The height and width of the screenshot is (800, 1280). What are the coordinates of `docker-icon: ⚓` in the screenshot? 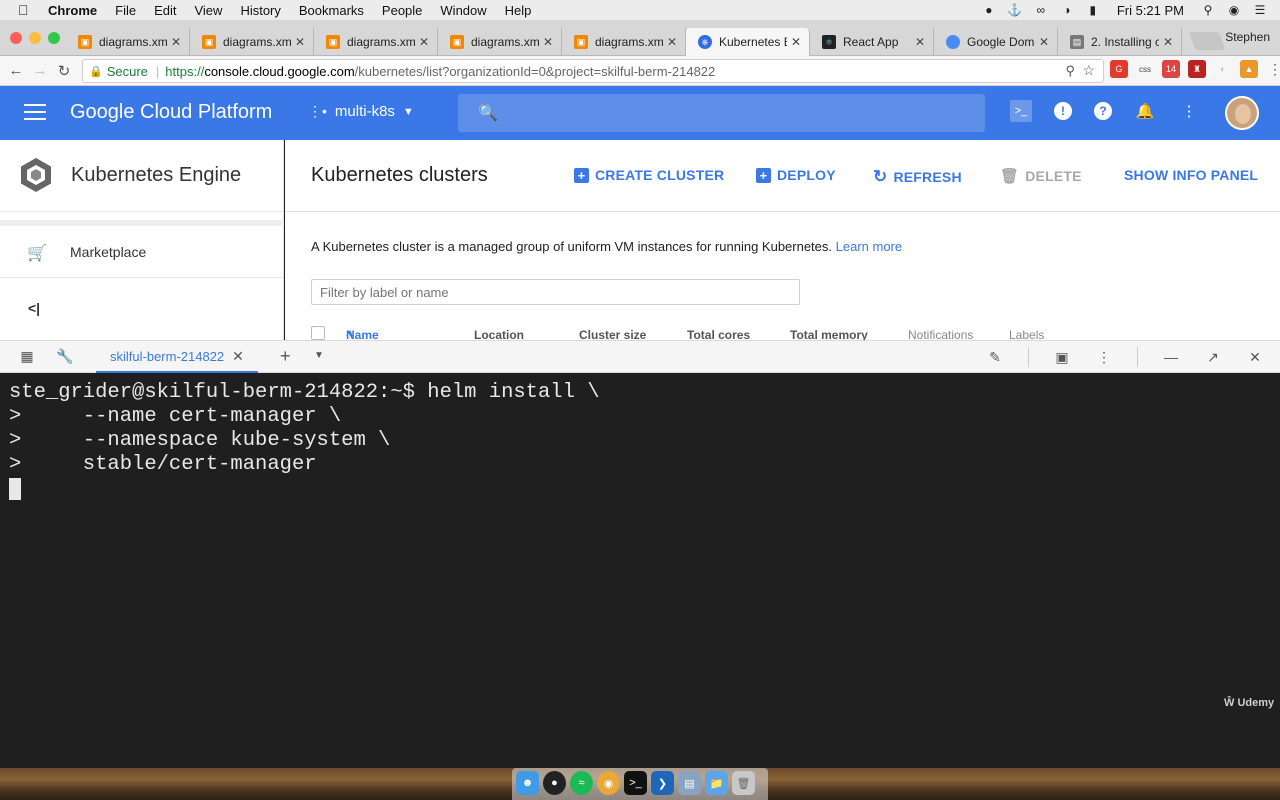 It's located at (1015, 10).